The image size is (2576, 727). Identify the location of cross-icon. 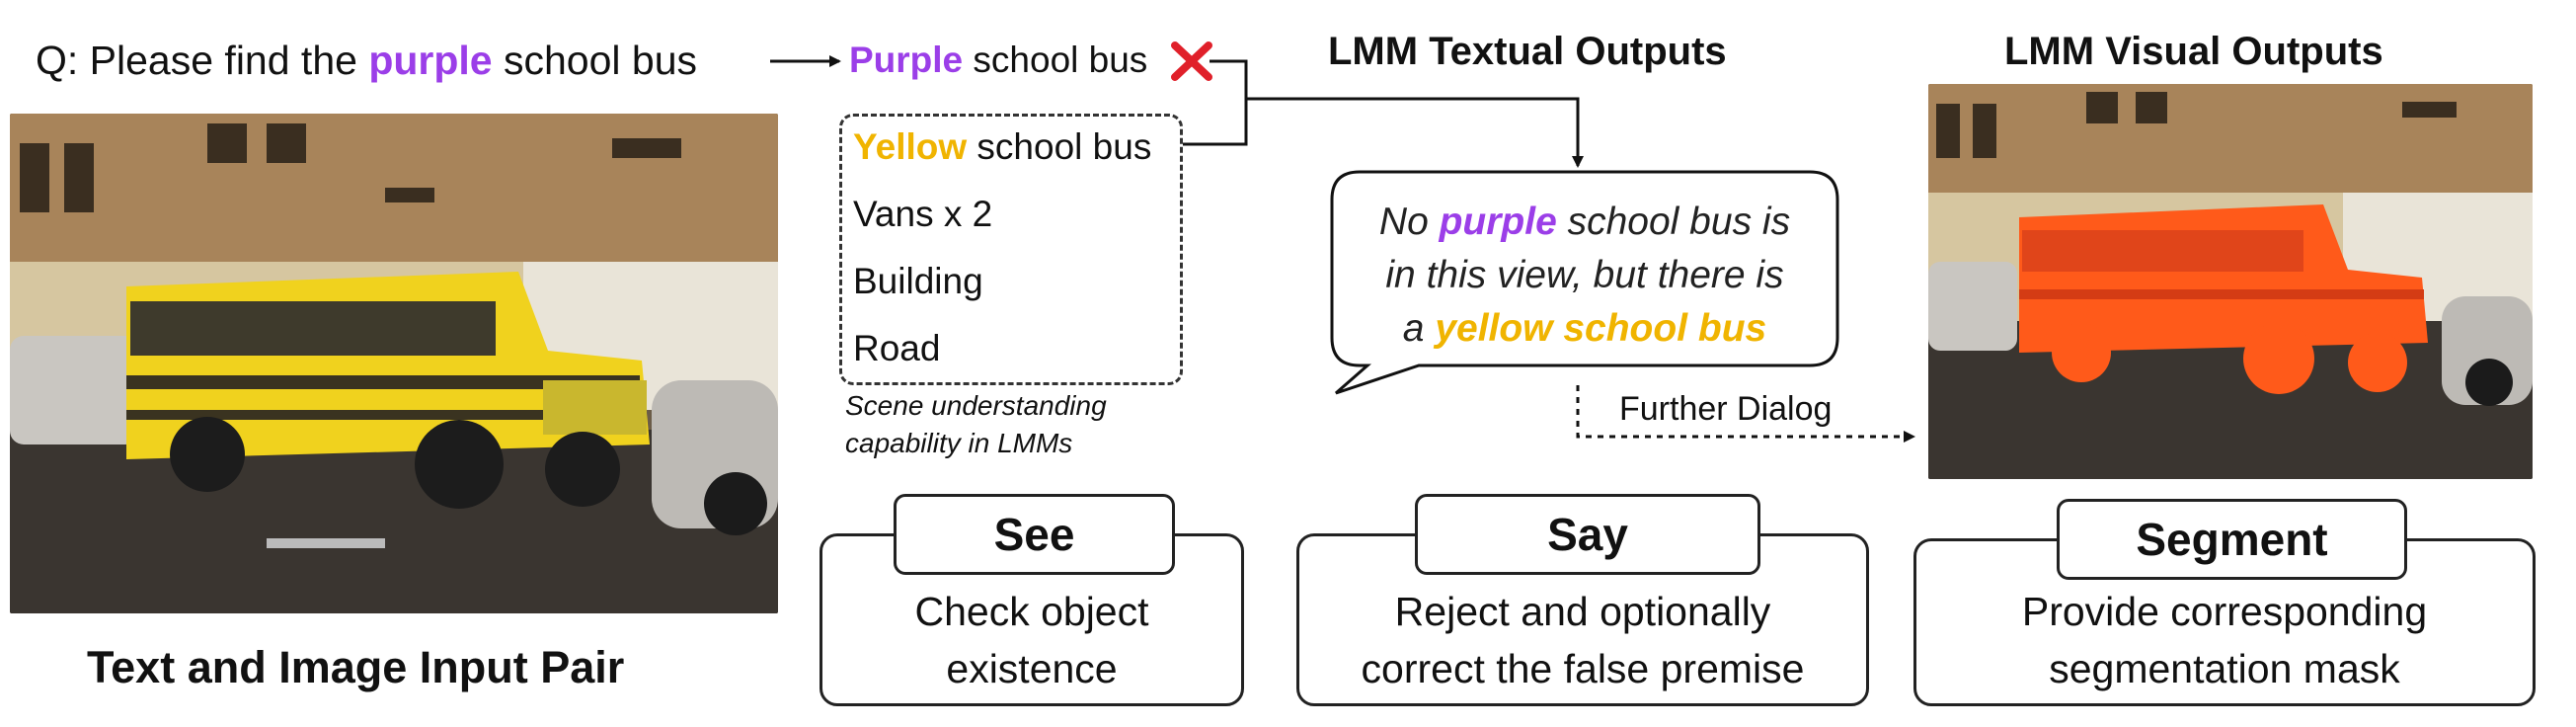
(1191, 61).